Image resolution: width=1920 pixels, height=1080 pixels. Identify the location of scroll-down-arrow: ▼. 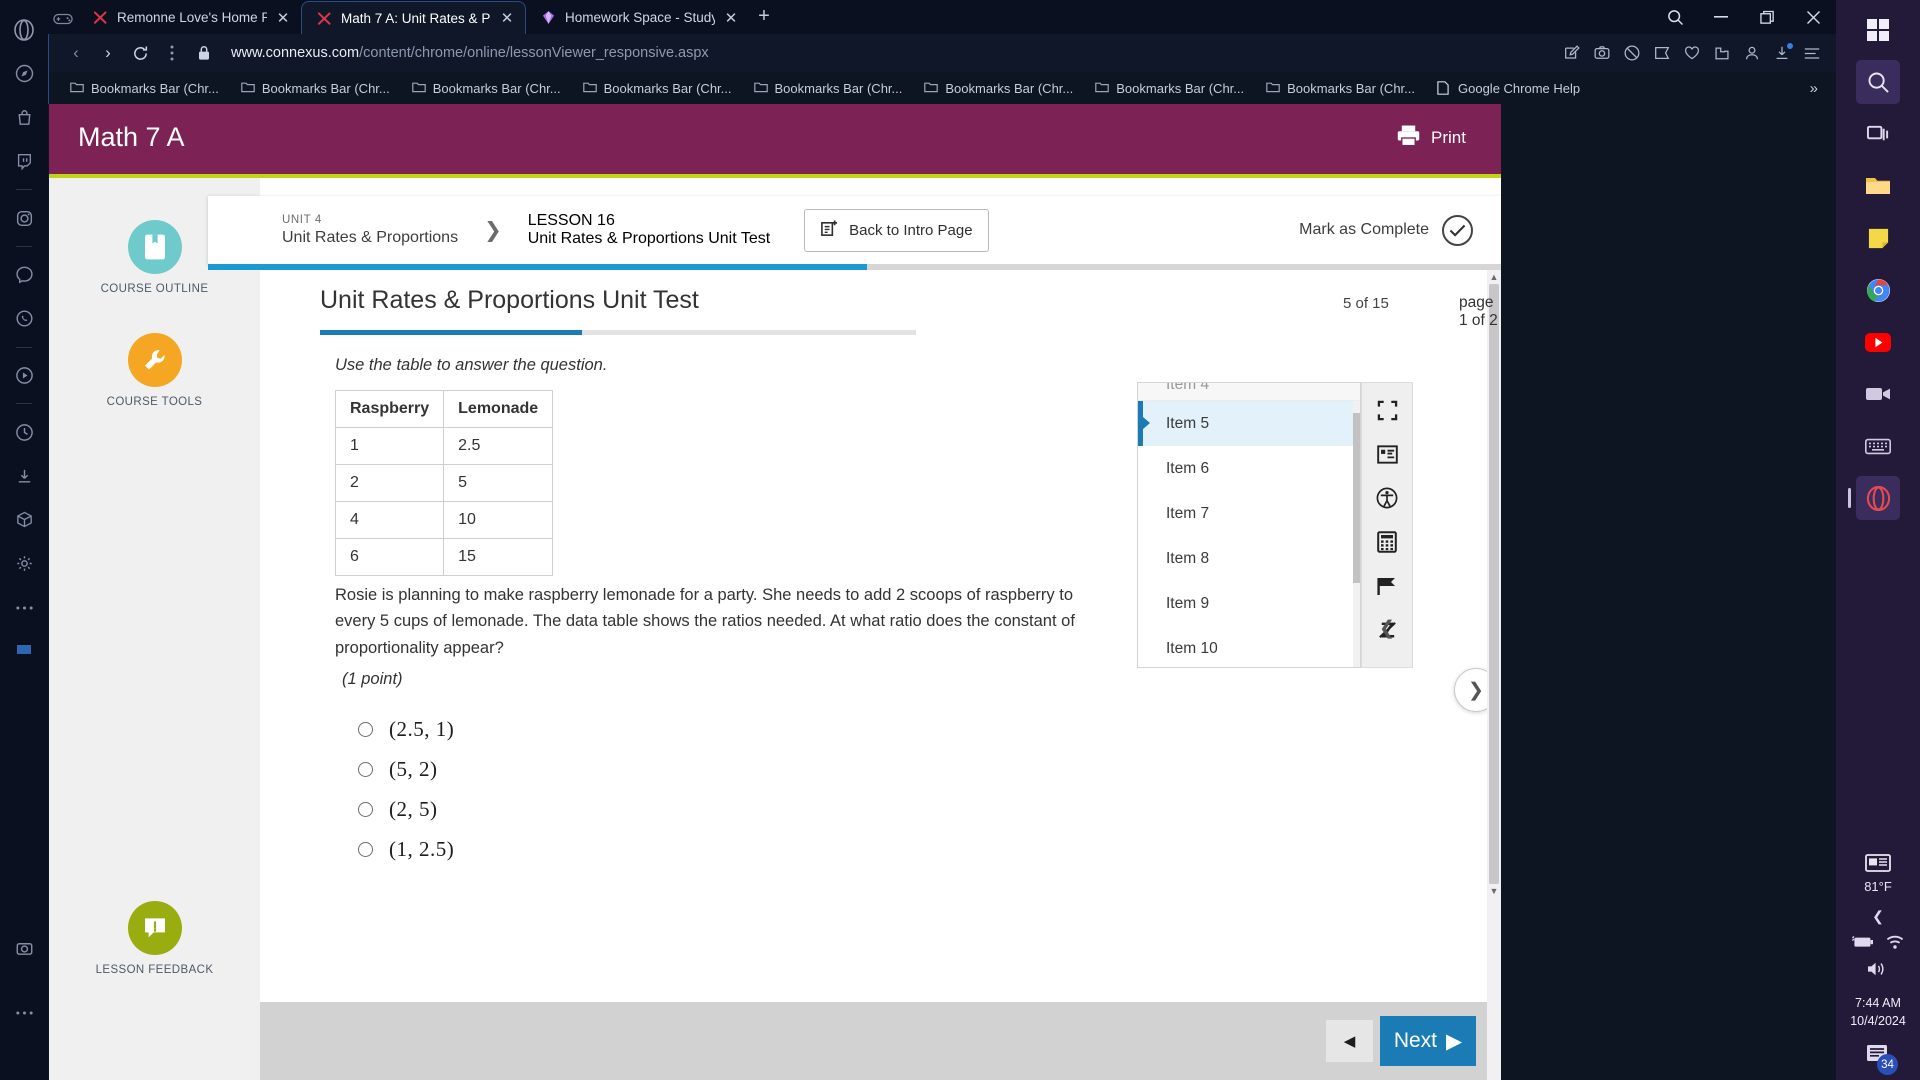
(1494, 891).